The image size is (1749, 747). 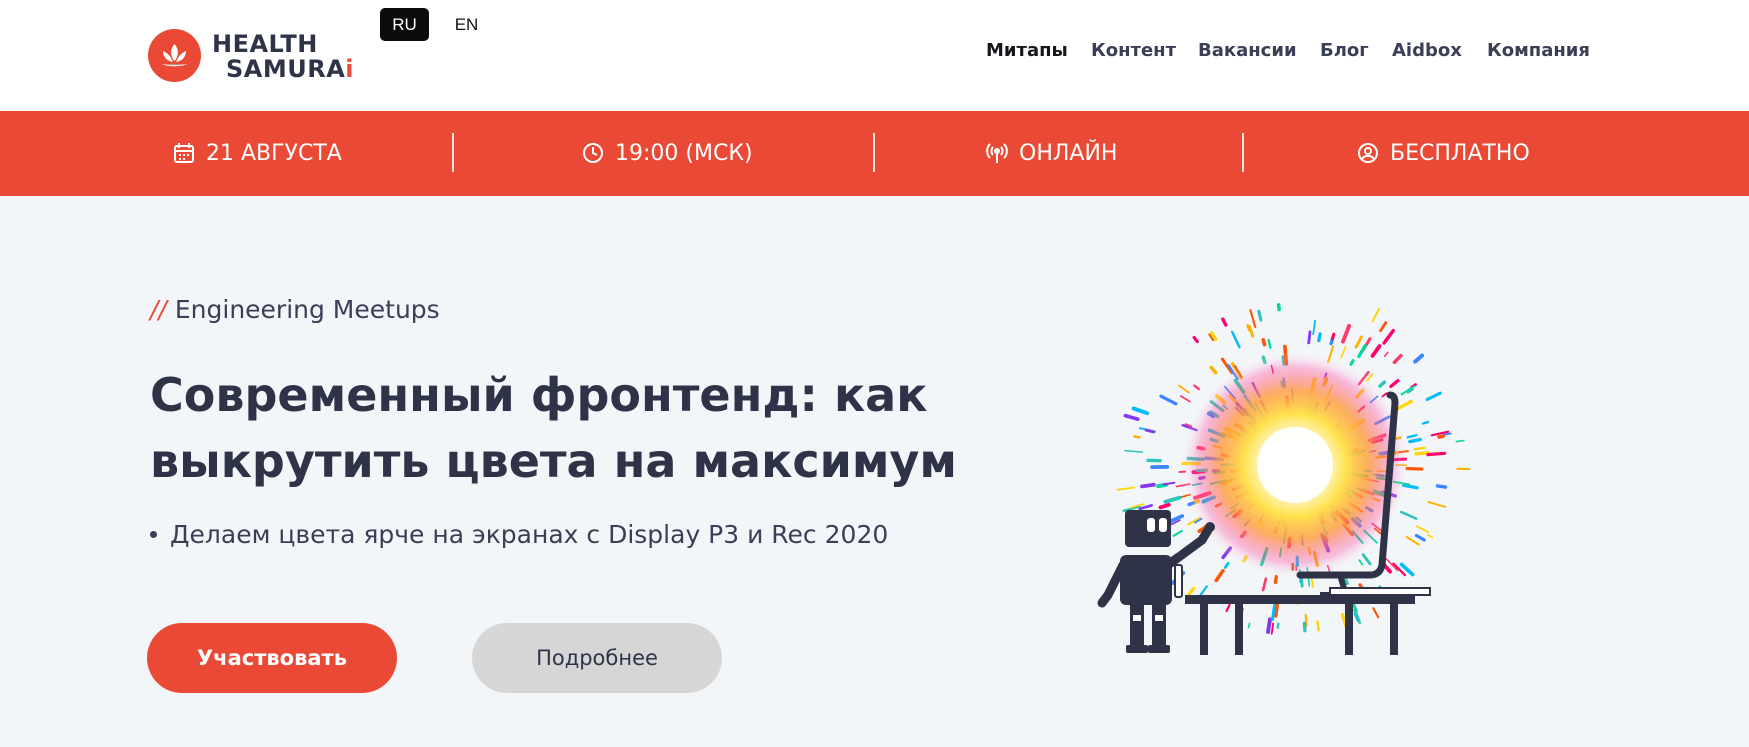 I want to click on logo-line2-accent: i, so click(x=350, y=69).